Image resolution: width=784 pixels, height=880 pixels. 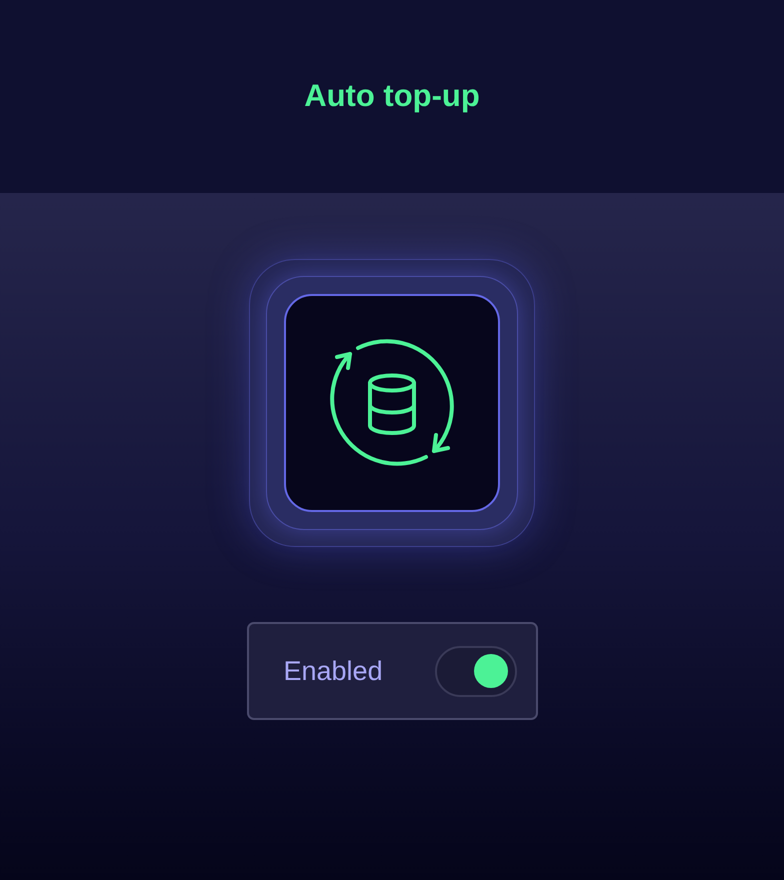 What do you see at coordinates (392, 96) in the screenshot?
I see `page-title: Auto top-up` at bounding box center [392, 96].